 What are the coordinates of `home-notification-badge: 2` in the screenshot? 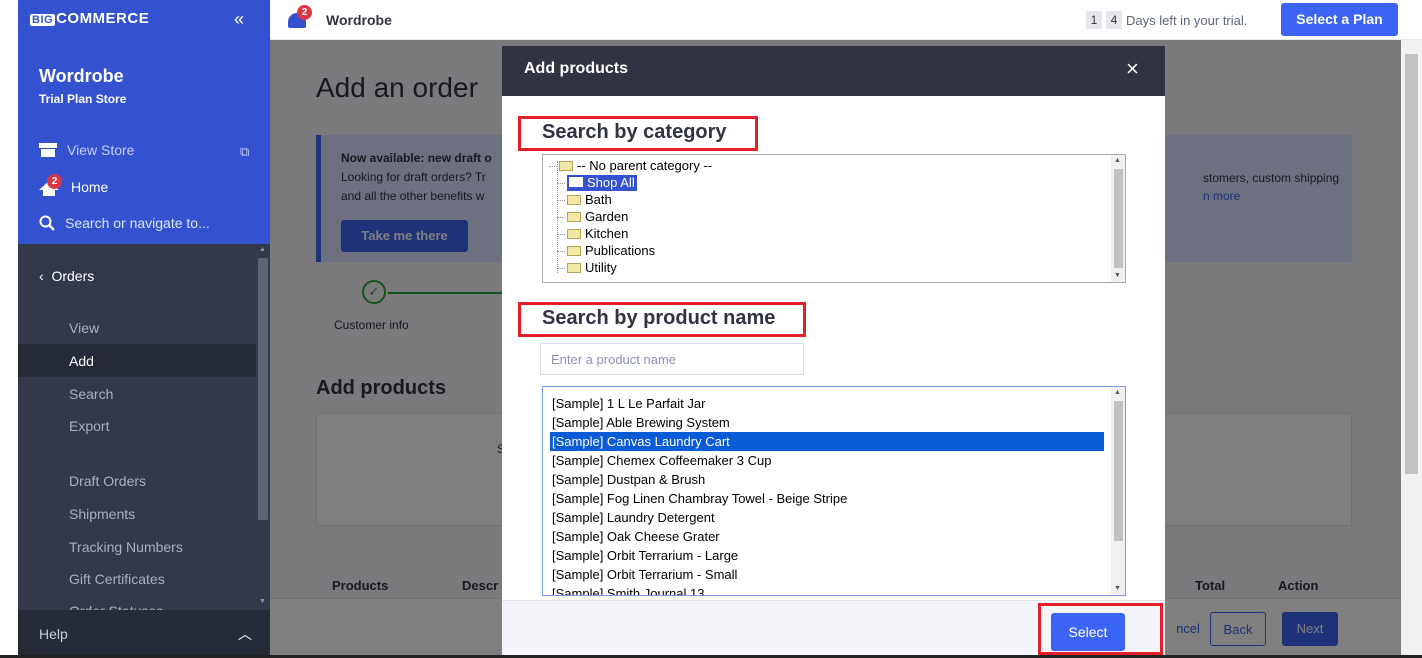 It's located at (54, 181).